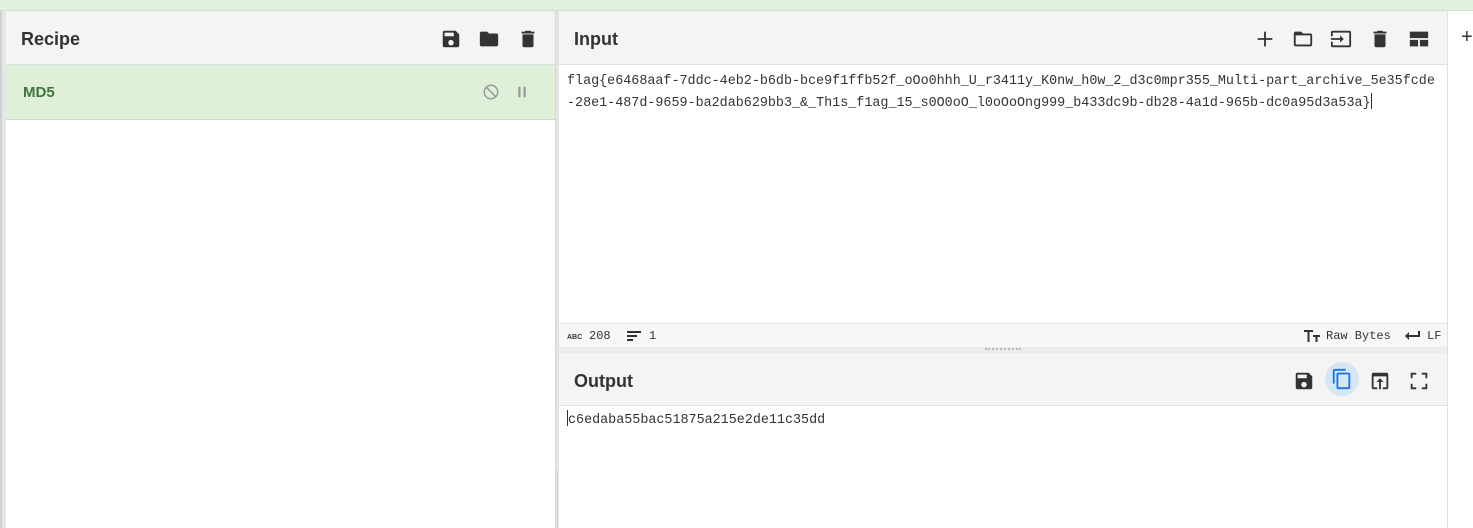 This screenshot has width=1473, height=528. I want to click on layout-icon, so click(1419, 39).